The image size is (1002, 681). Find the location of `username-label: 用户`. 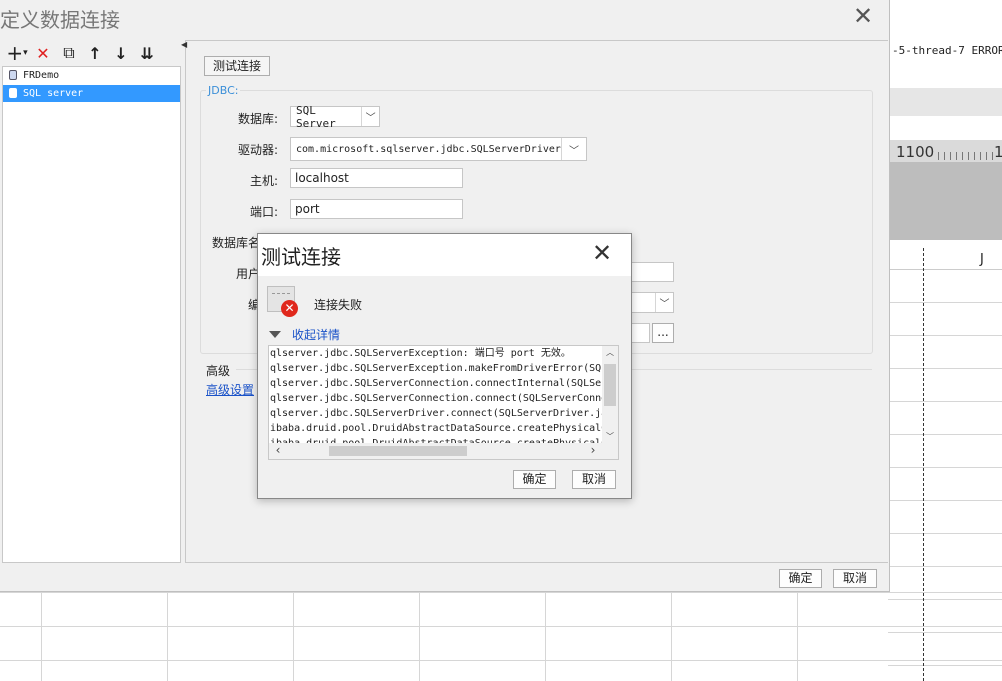

username-label: 用户 is located at coordinates (247, 274).